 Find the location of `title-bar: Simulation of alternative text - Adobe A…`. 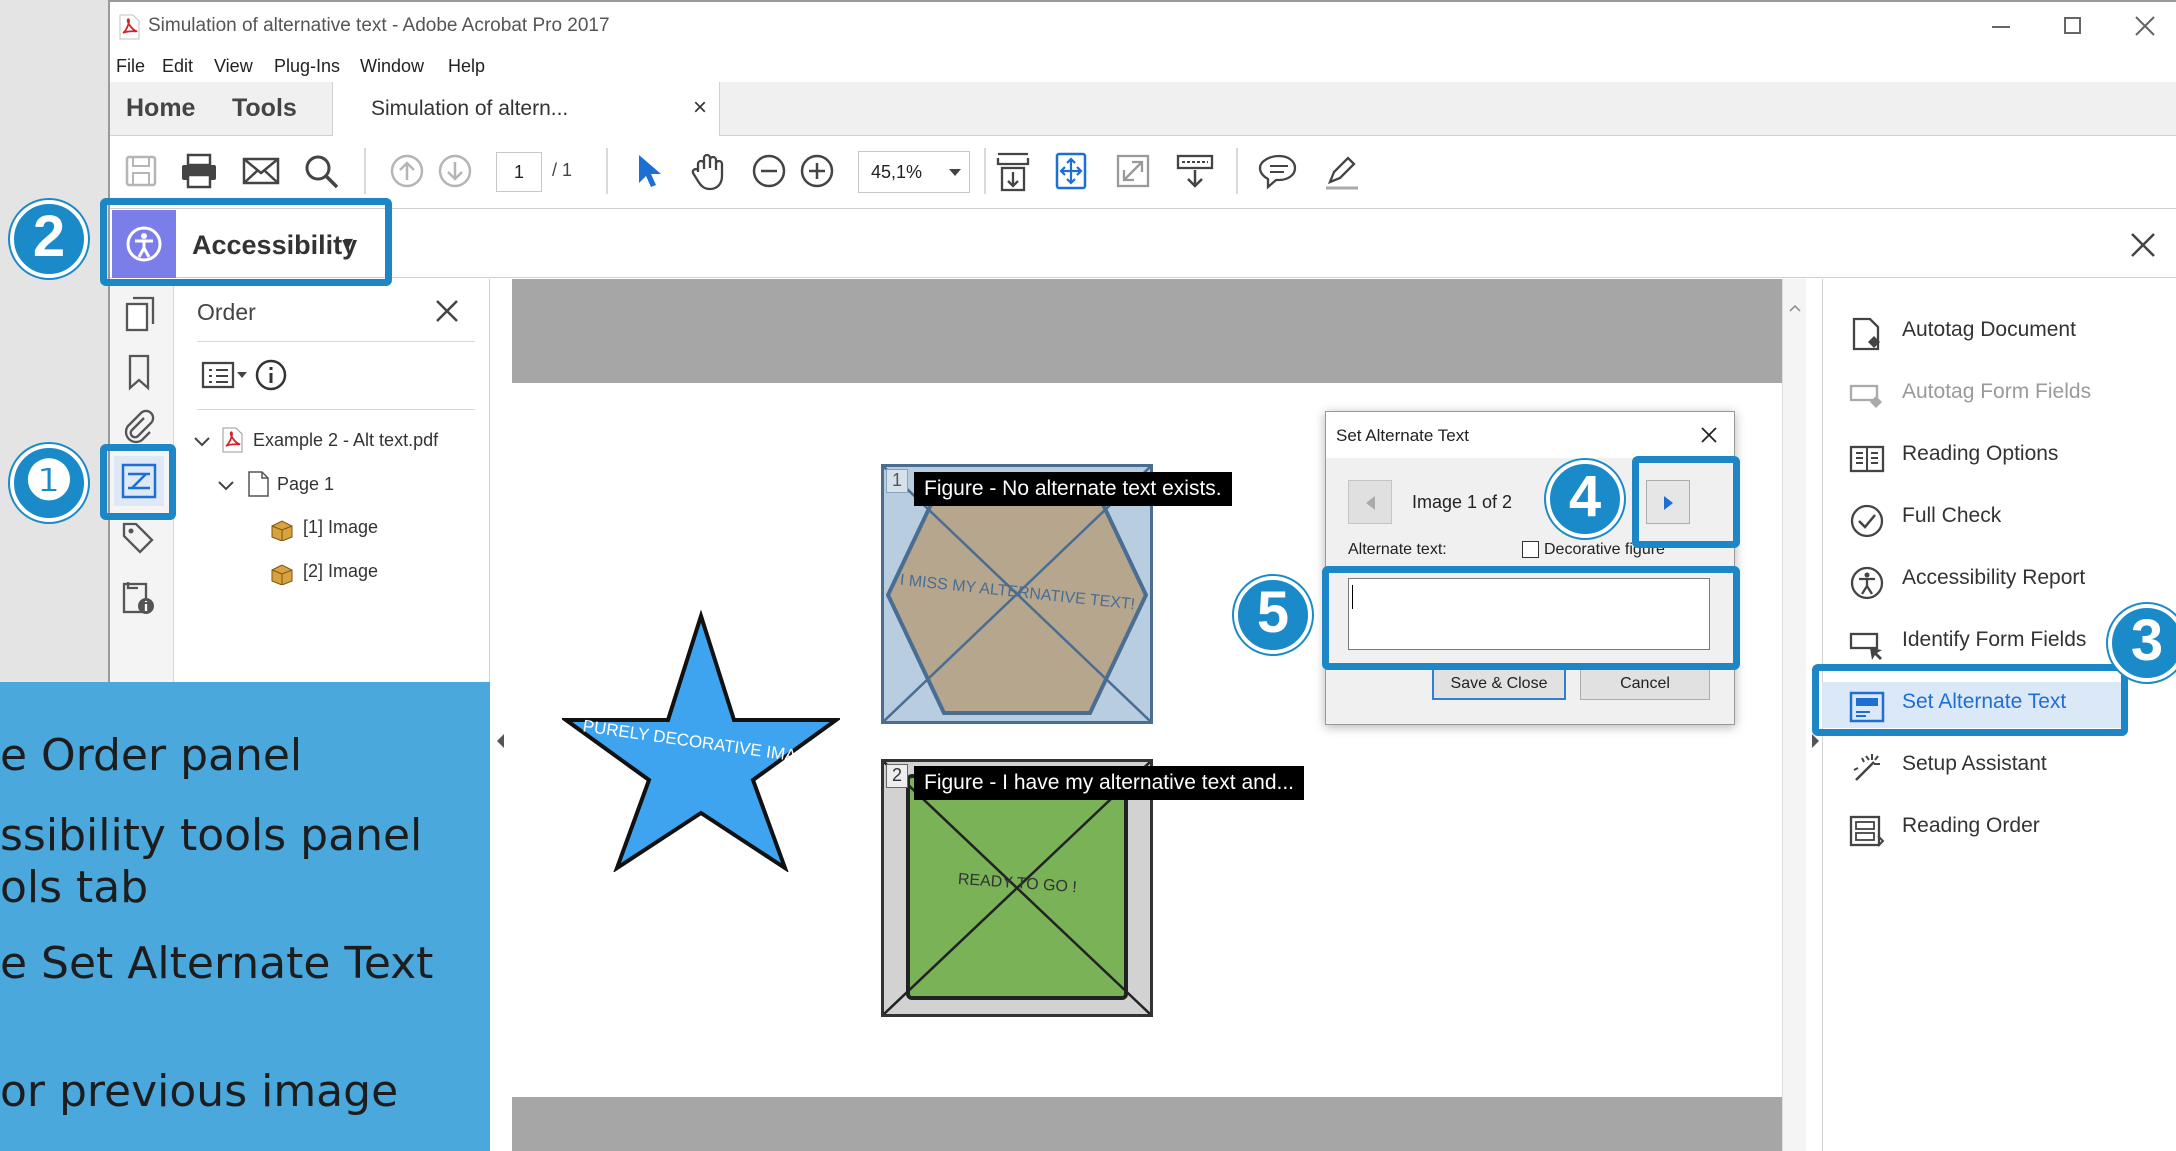

title-bar: Simulation of alternative text - Adobe A… is located at coordinates (1143, 27).